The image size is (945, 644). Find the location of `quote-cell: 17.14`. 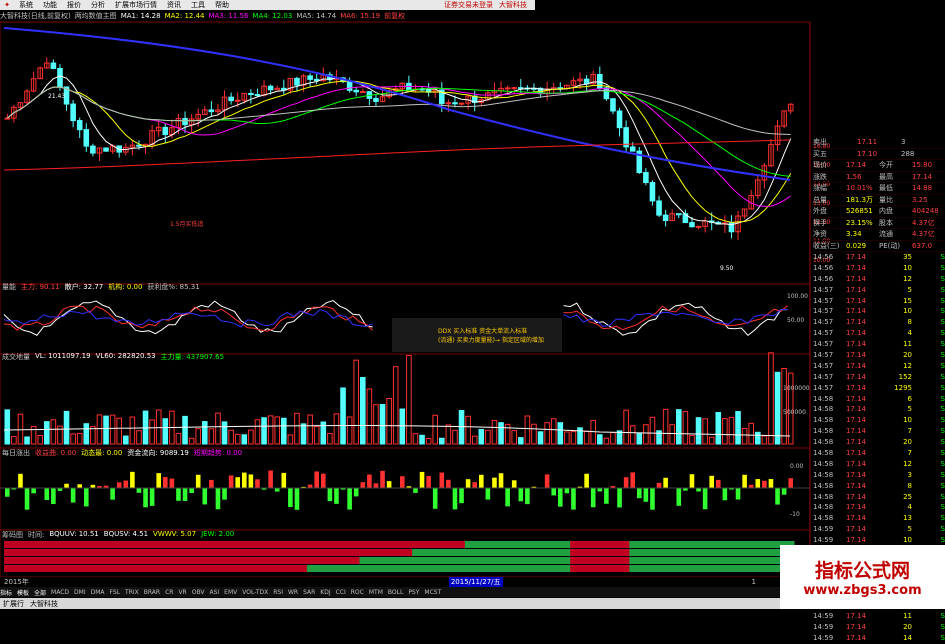

quote-cell: 17.14 is located at coordinates (862, 165).